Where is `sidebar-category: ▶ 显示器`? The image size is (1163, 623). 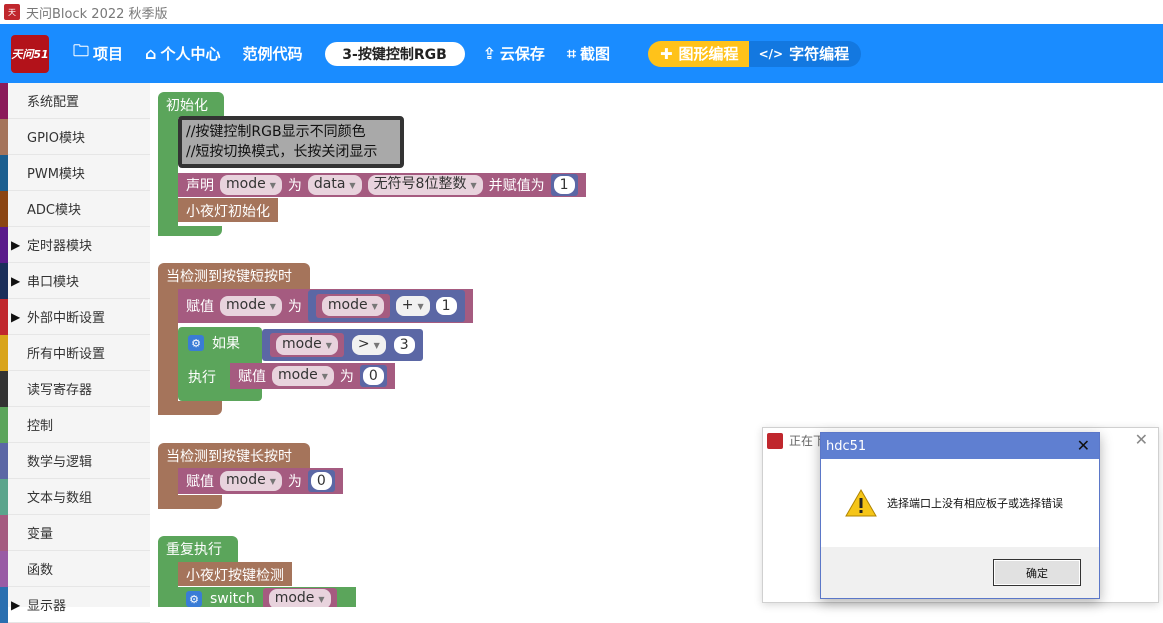
sidebar-category: ▶ 显示器 is located at coordinates (75, 604).